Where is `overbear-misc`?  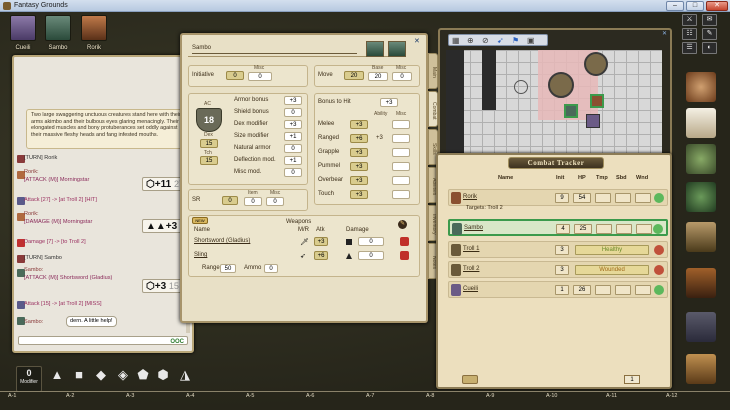 overbear-misc is located at coordinates (401, 180).